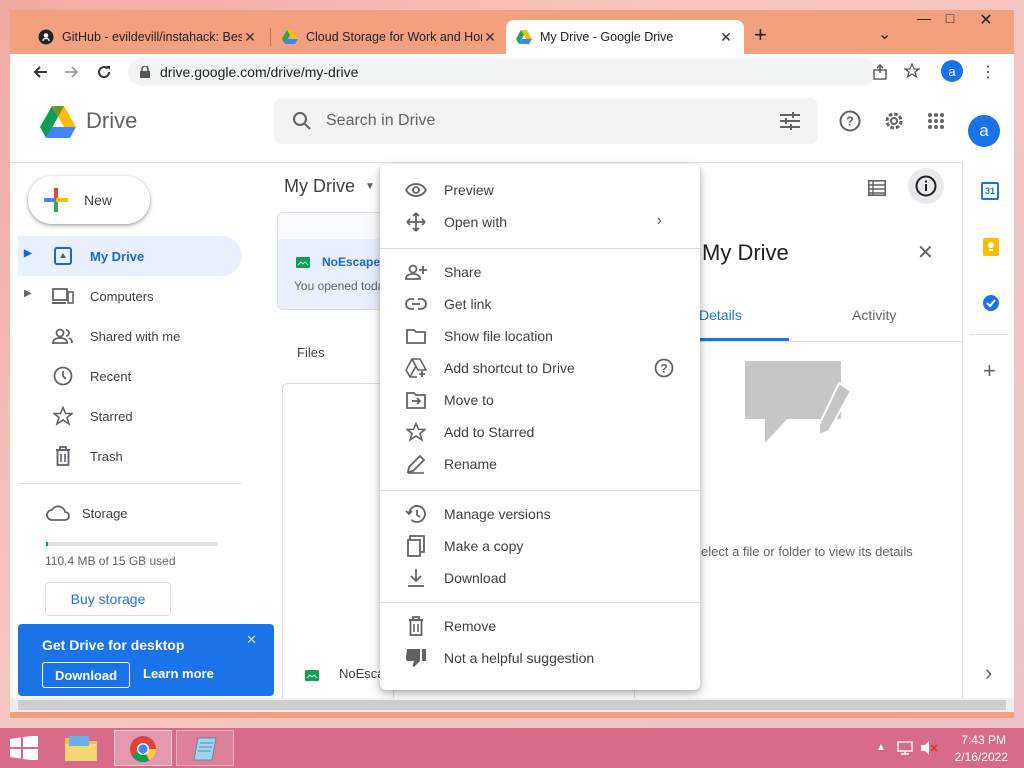  Describe the element at coordinates (81, 748) in the screenshot. I see `file-explorer-icon` at that location.